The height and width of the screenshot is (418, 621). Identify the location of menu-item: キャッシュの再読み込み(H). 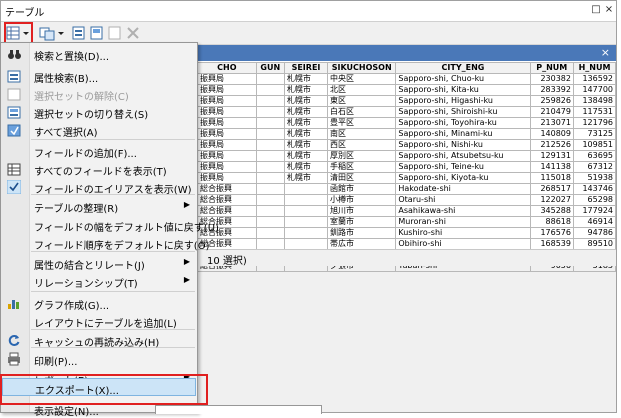
(99, 340).